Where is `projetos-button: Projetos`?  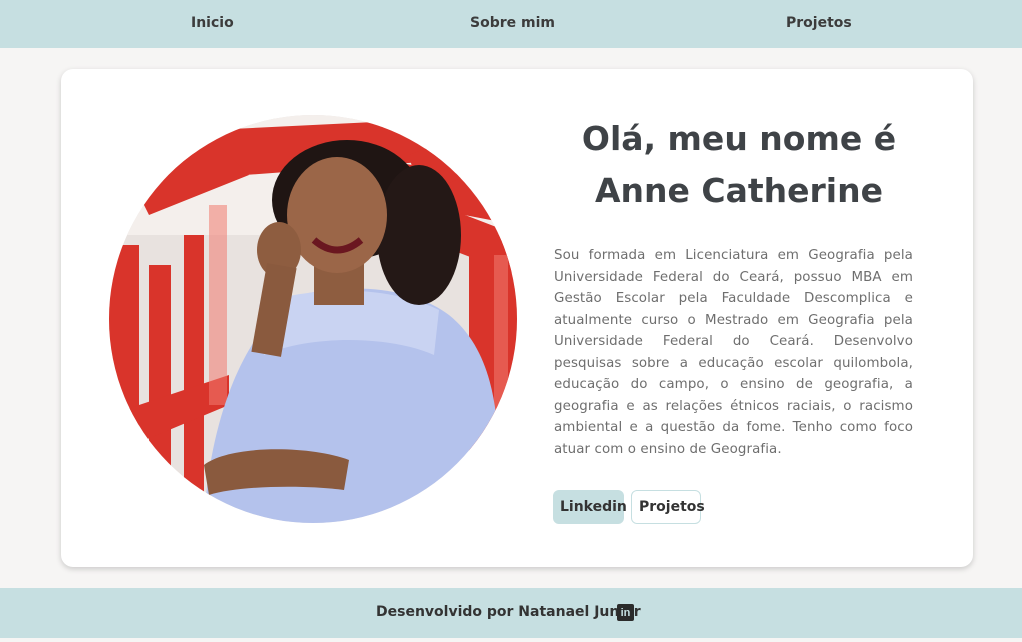 projetos-button: Projetos is located at coordinates (668, 507).